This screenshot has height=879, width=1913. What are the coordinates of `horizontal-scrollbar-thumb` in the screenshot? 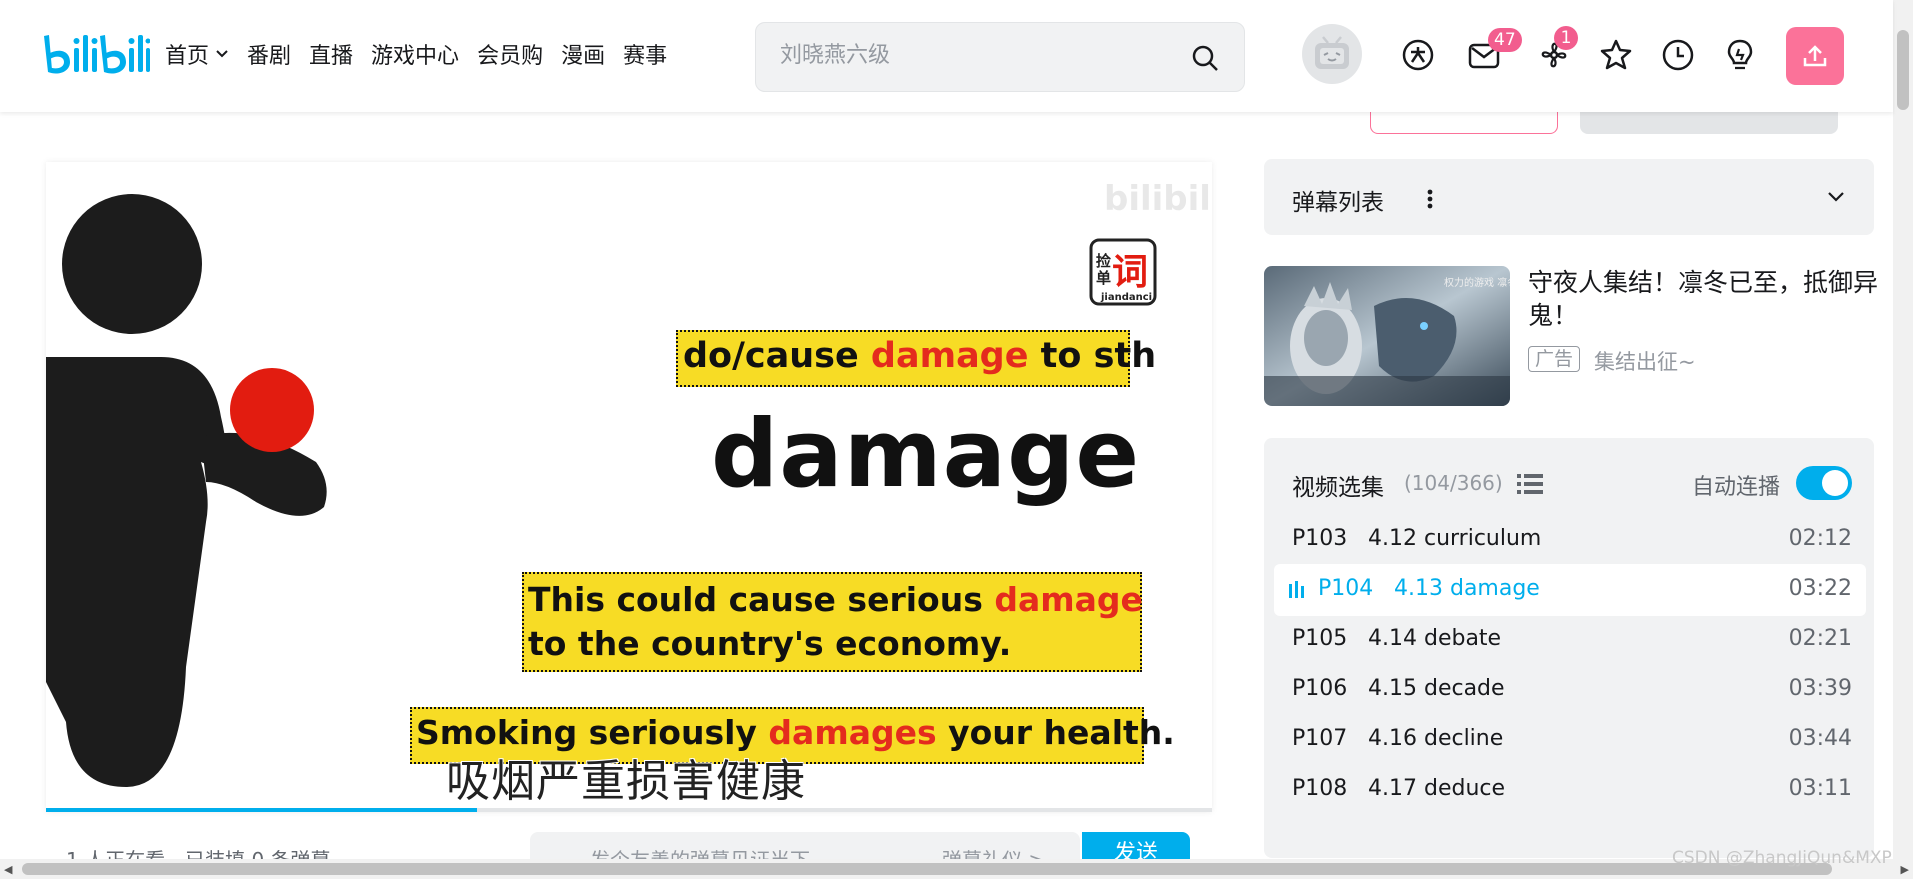 It's located at (927, 869).